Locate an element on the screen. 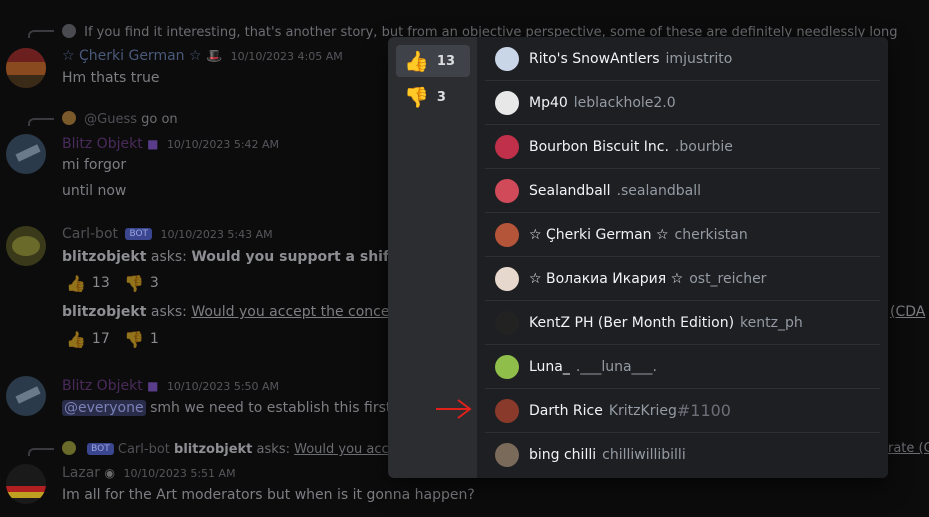  message-header: ☆ Çherki German ☆ 🎩 10/10/2023 4:05 AM is located at coordinates (202, 56).